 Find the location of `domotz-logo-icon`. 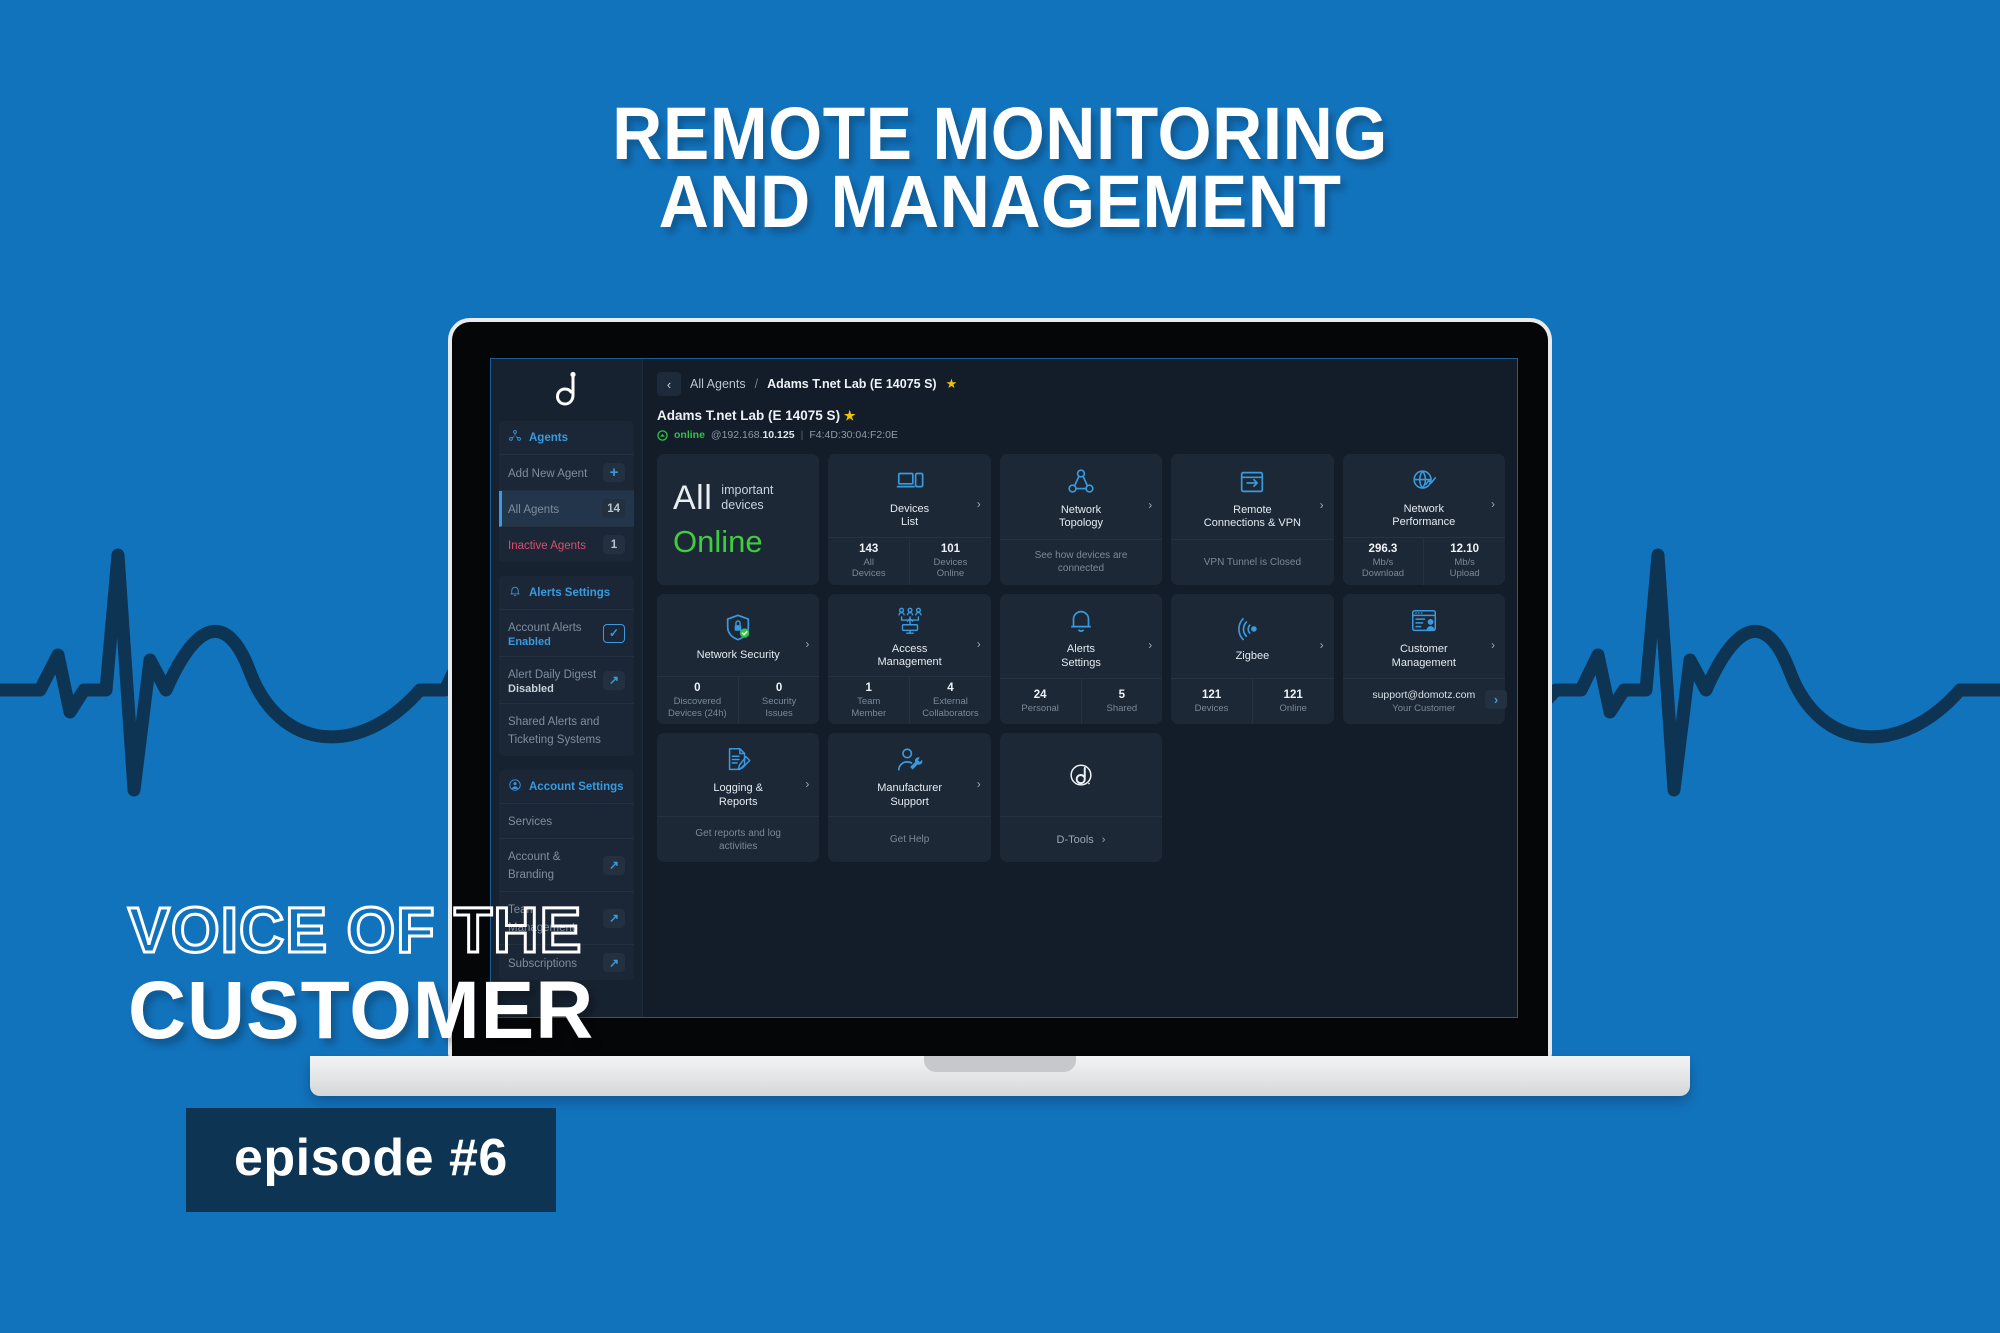

domotz-logo-icon is located at coordinates (566, 390).